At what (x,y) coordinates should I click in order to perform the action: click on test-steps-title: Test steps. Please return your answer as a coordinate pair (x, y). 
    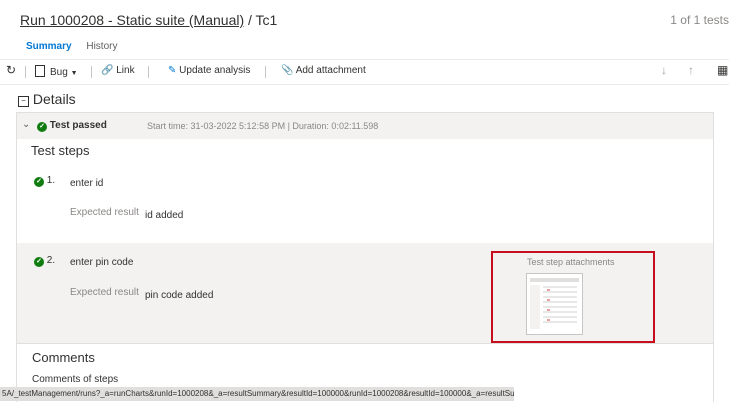
    Looking at the image, I should click on (60, 150).